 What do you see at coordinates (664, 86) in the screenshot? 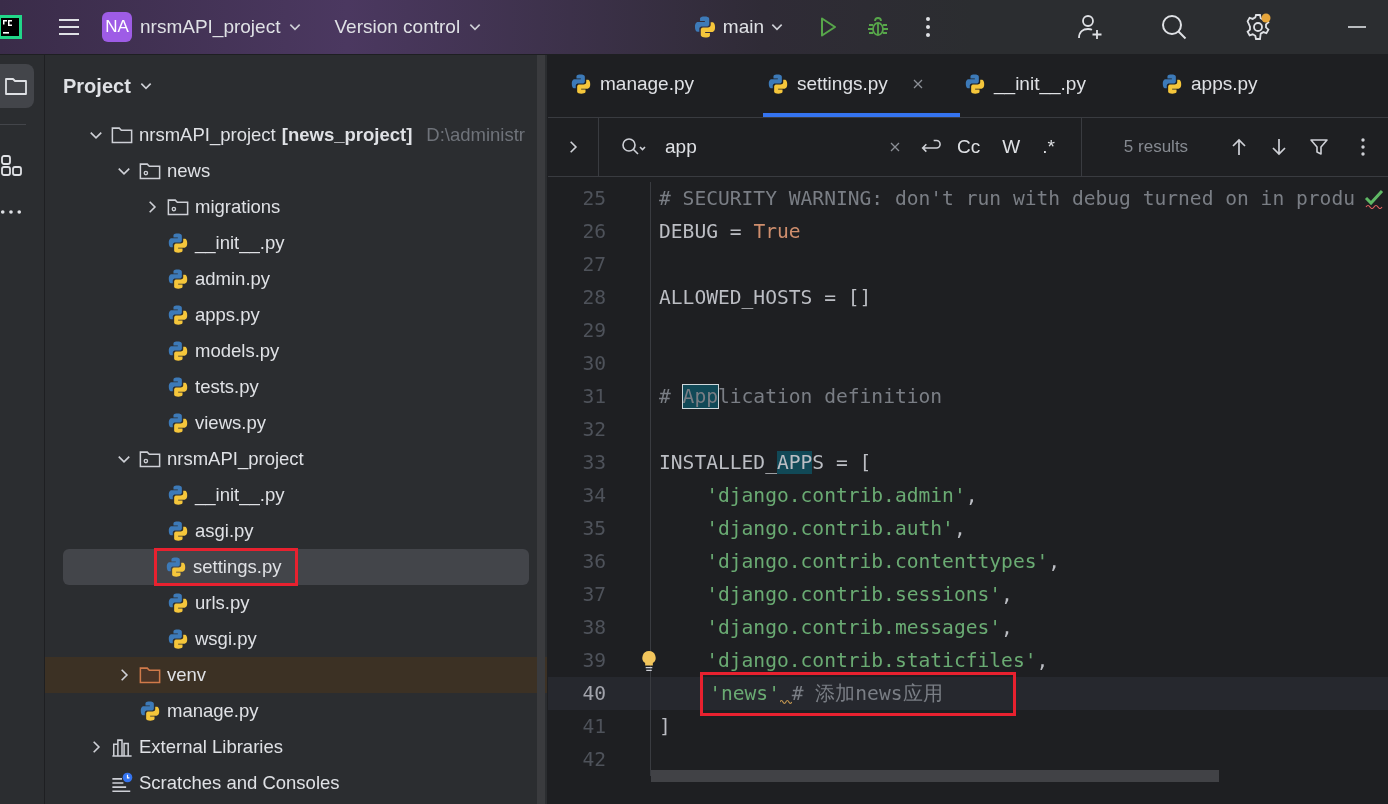
I see `editor-tab: manage.py` at bounding box center [664, 86].